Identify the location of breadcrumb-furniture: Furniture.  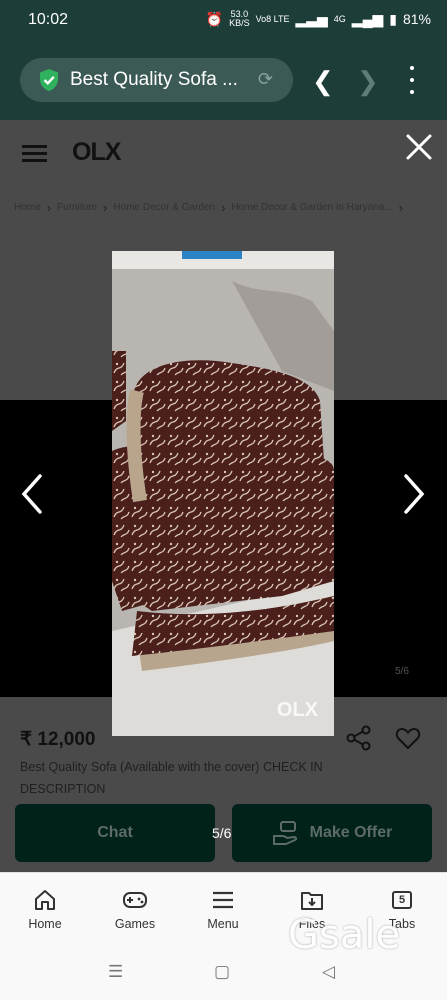
(77, 207).